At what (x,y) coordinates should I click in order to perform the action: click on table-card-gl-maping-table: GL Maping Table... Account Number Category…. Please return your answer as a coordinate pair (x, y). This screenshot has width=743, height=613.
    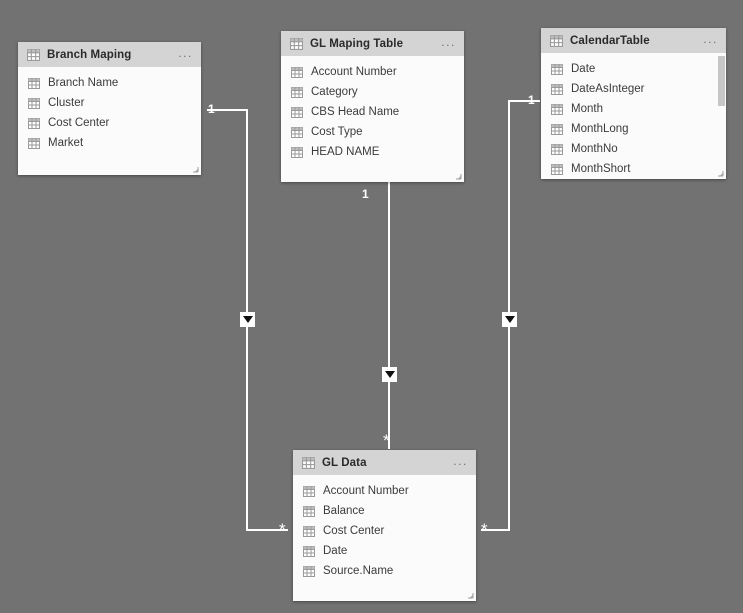
    Looking at the image, I should click on (372, 106).